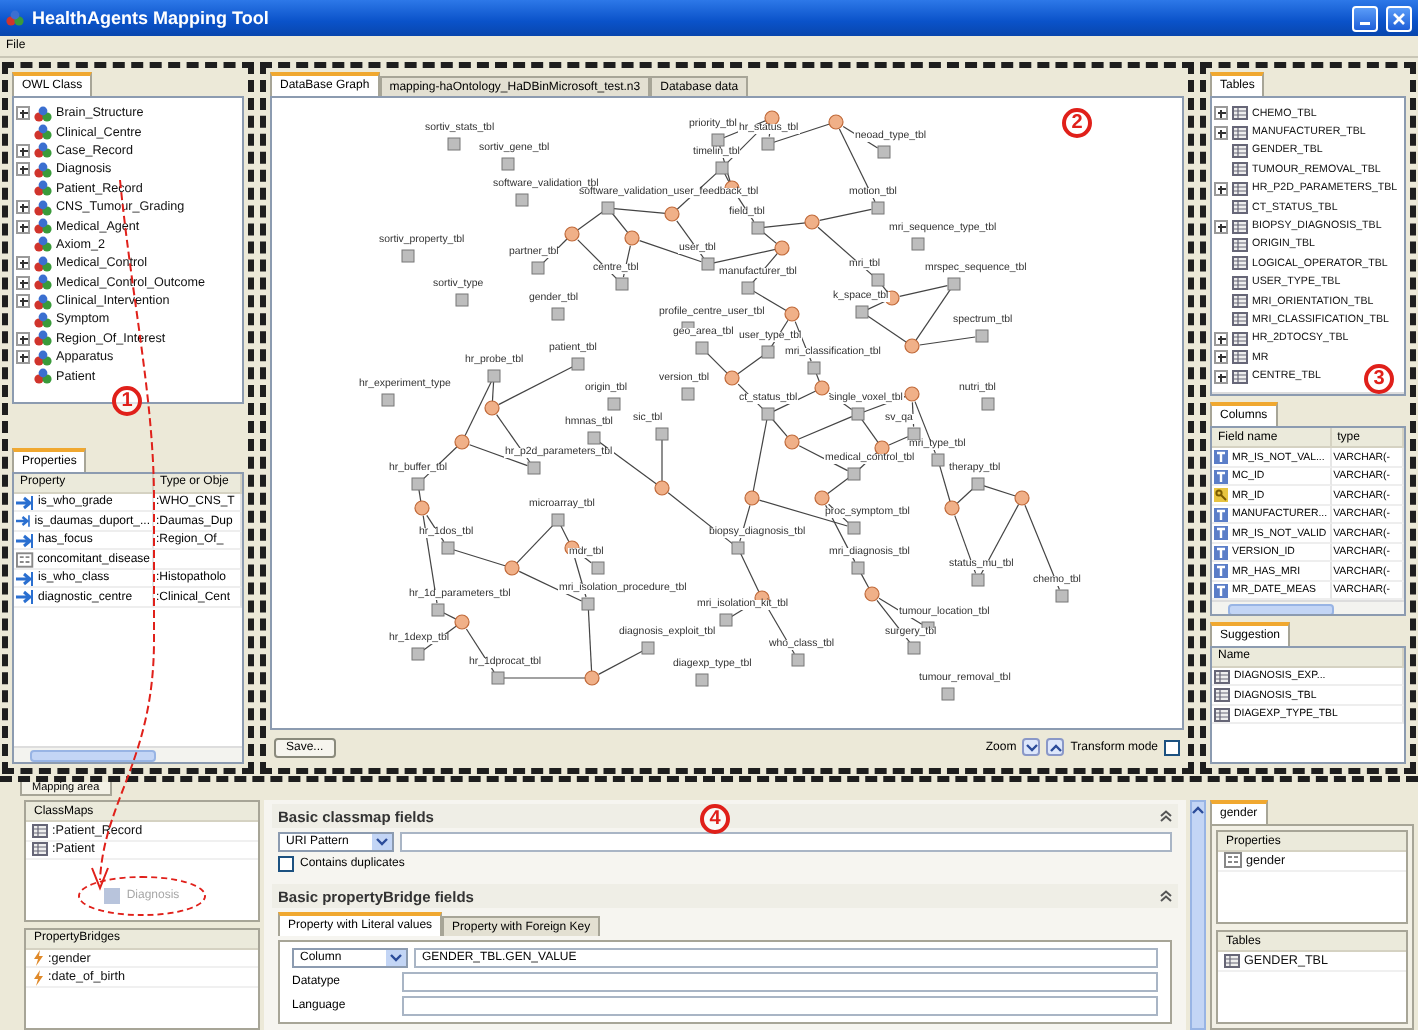  Describe the element at coordinates (151, 18) in the screenshot. I see `window-title: HealthAgents Mapping Tool` at that location.